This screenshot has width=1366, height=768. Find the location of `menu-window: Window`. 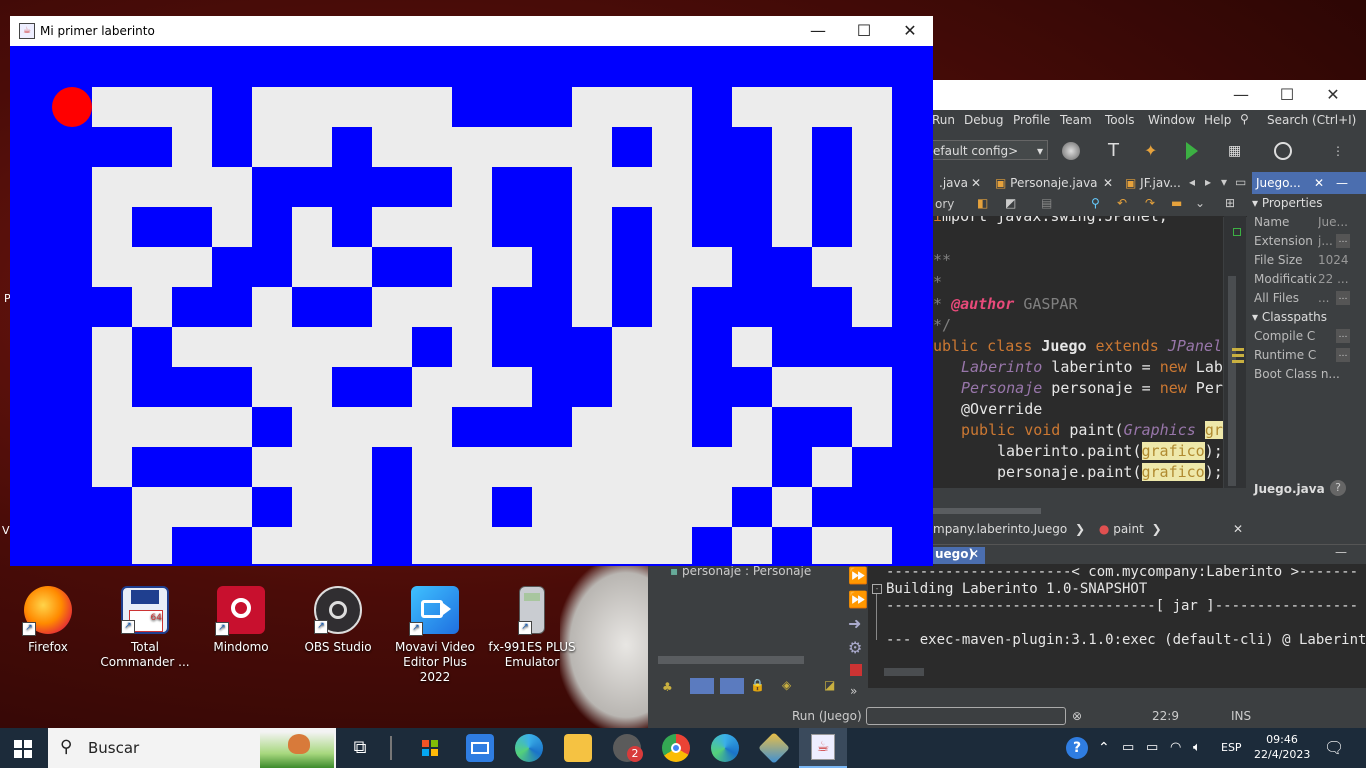

menu-window: Window is located at coordinates (1171, 120).